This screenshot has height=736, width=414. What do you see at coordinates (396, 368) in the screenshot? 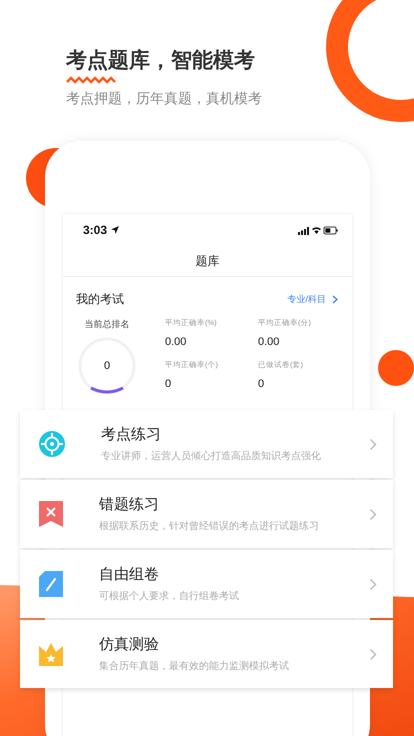
I see `circle-decoration` at bounding box center [396, 368].